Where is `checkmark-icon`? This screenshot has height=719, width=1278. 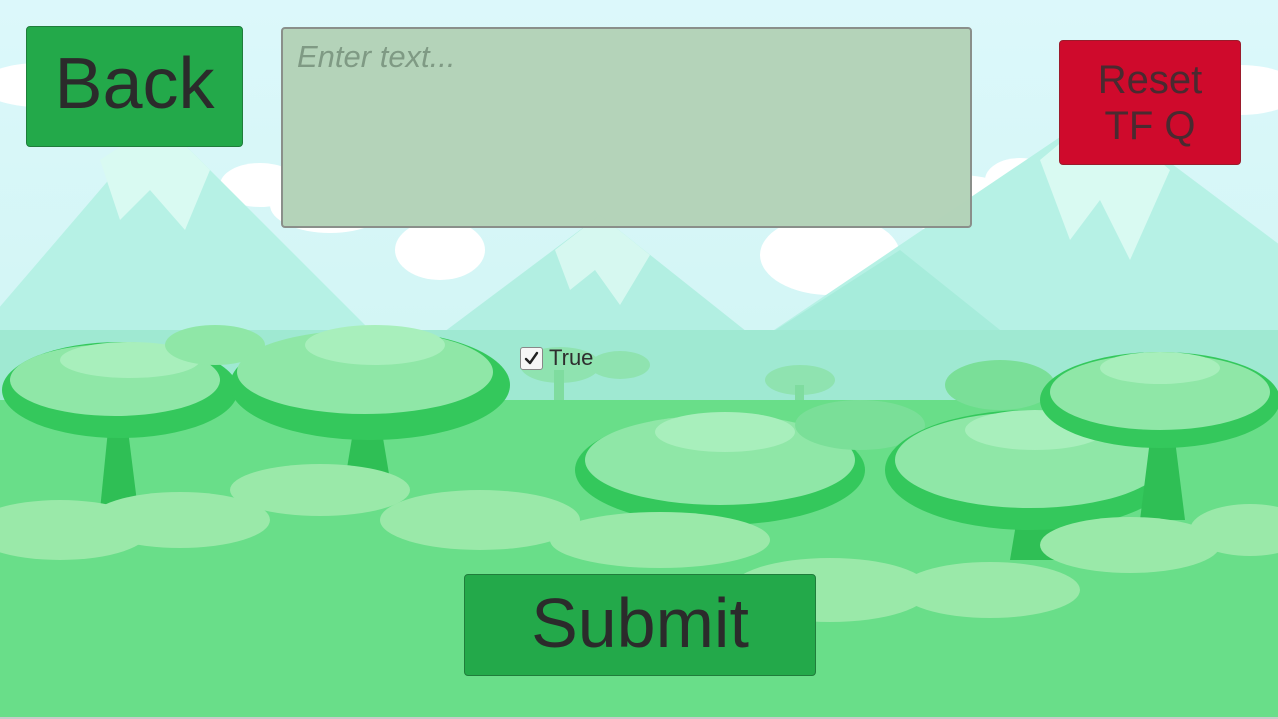 checkmark-icon is located at coordinates (531, 357).